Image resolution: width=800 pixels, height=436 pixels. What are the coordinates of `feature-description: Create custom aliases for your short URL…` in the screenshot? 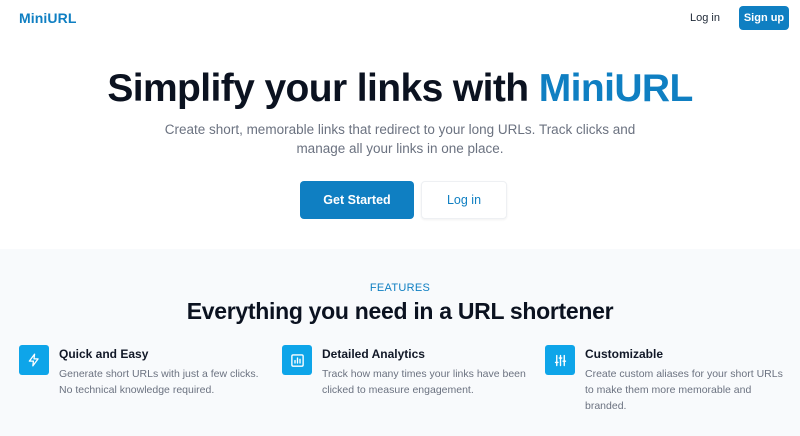 It's located at (684, 390).